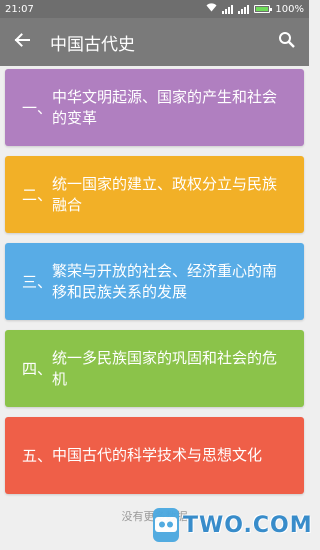 This screenshot has width=320, height=550. I want to click on chapter-number: 三、, so click(36, 282).